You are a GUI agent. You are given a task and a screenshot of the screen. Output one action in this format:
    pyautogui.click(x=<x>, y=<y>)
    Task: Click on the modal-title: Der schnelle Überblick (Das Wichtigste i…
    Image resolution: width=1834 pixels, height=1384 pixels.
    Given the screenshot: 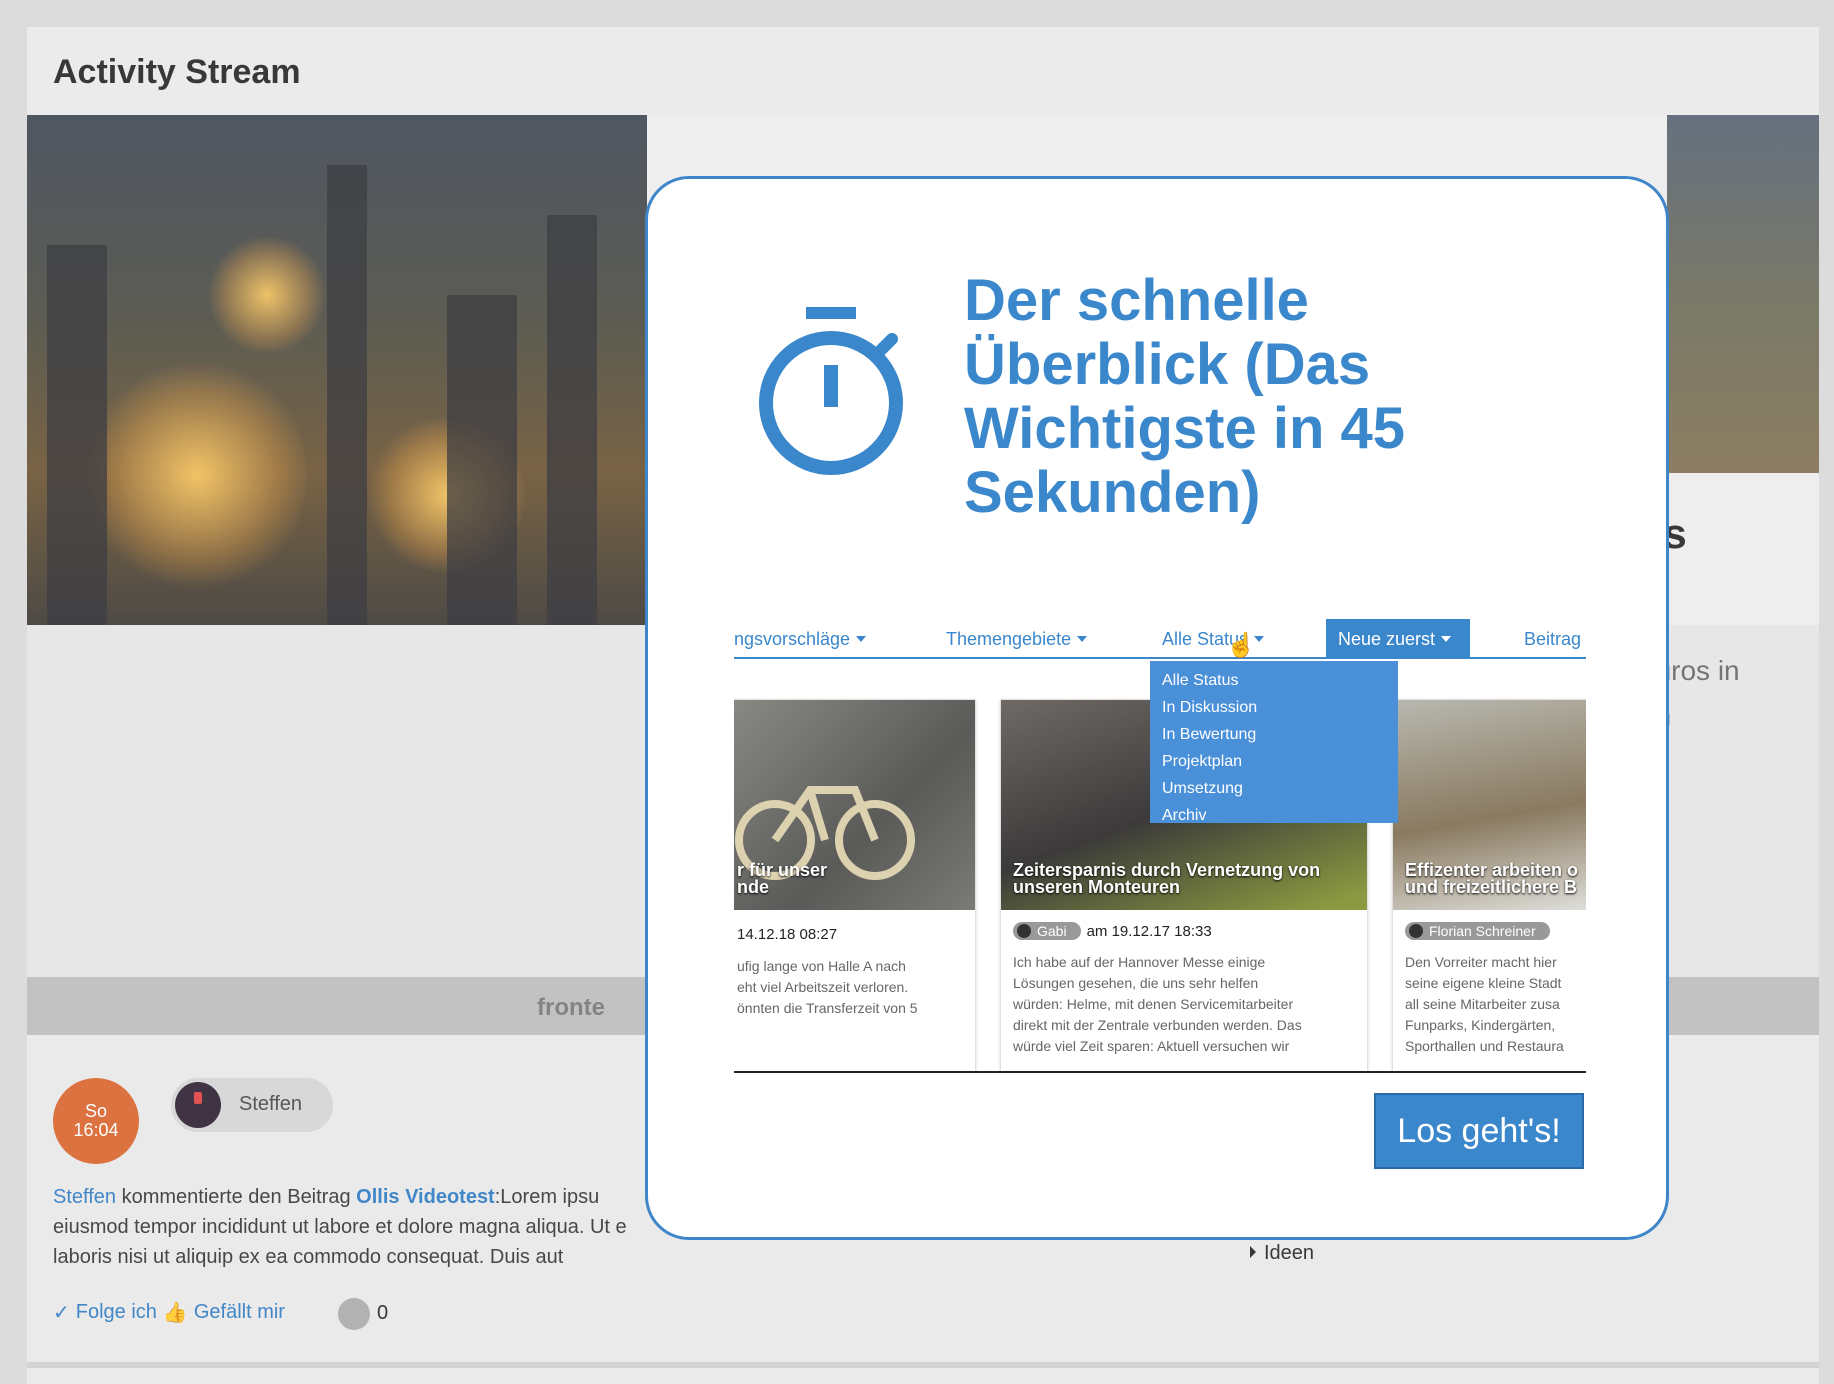 What is the action you would take?
    pyautogui.click(x=1185, y=396)
    